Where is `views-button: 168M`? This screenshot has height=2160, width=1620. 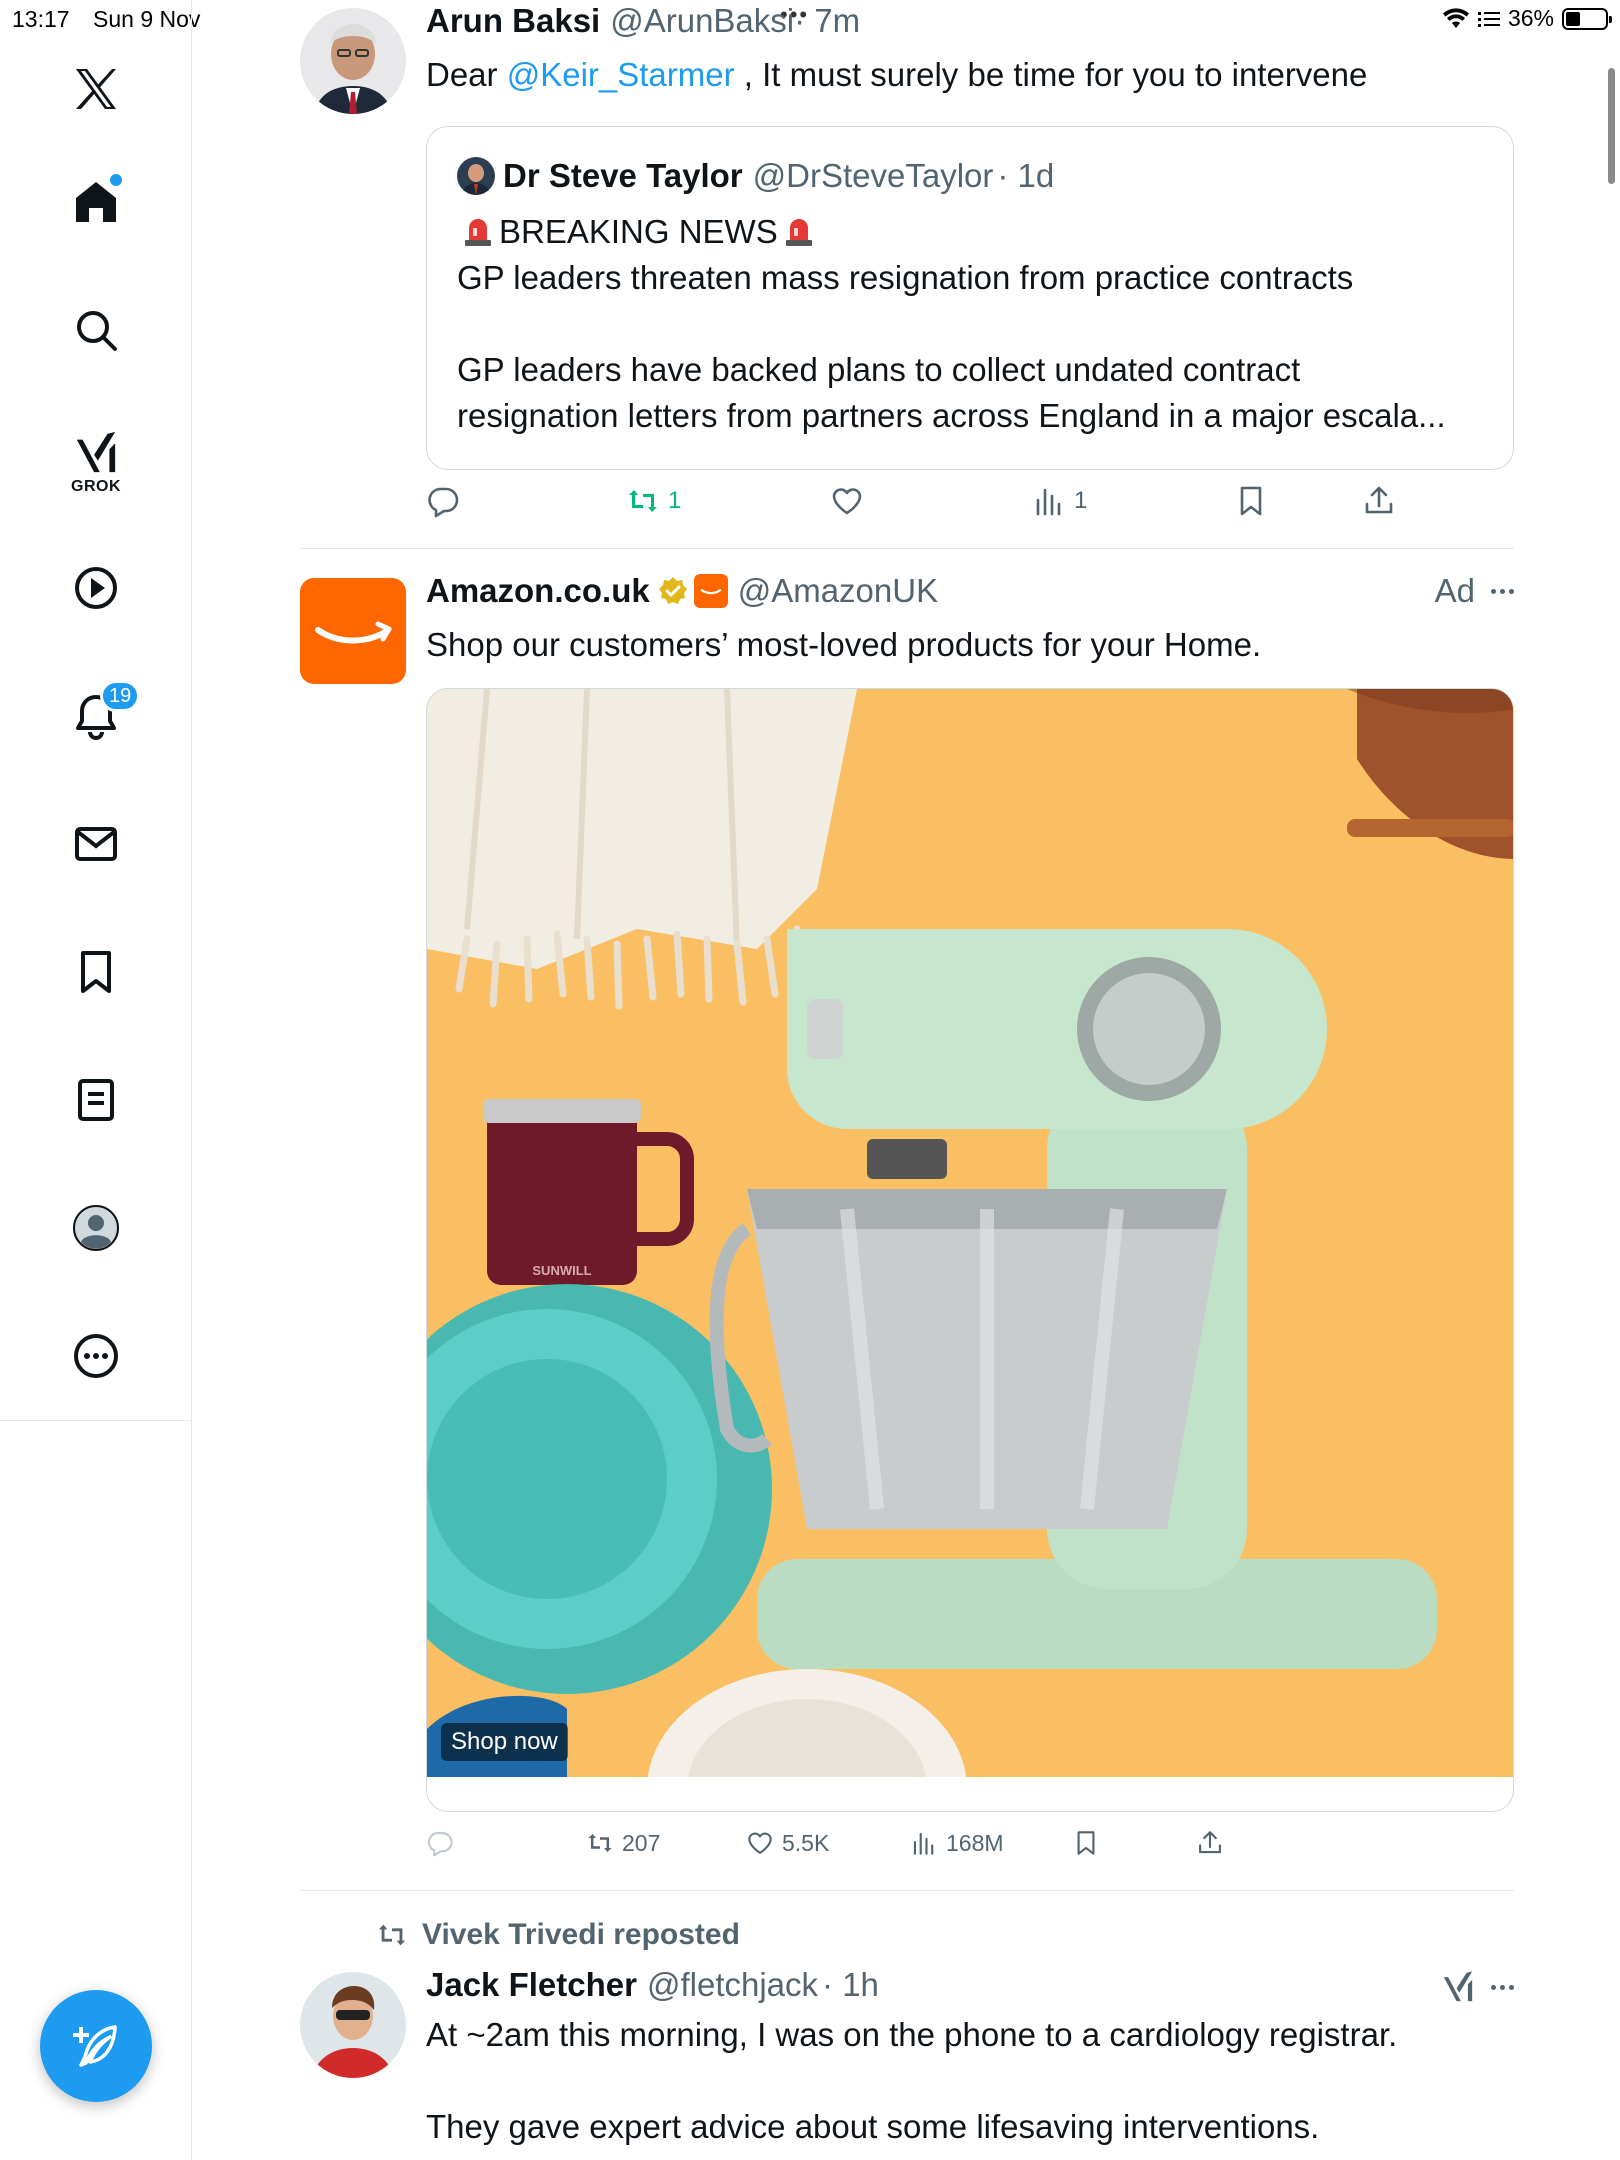
views-button: 168M is located at coordinates (957, 1843).